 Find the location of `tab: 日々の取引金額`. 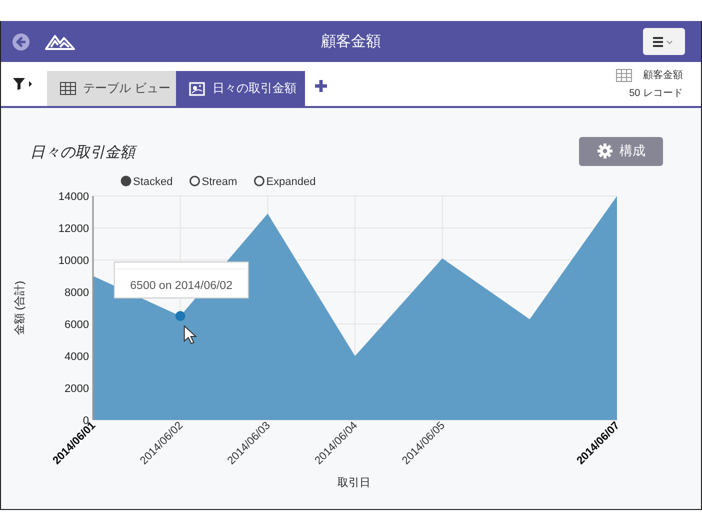

tab: 日々の取引金額 is located at coordinates (241, 88).